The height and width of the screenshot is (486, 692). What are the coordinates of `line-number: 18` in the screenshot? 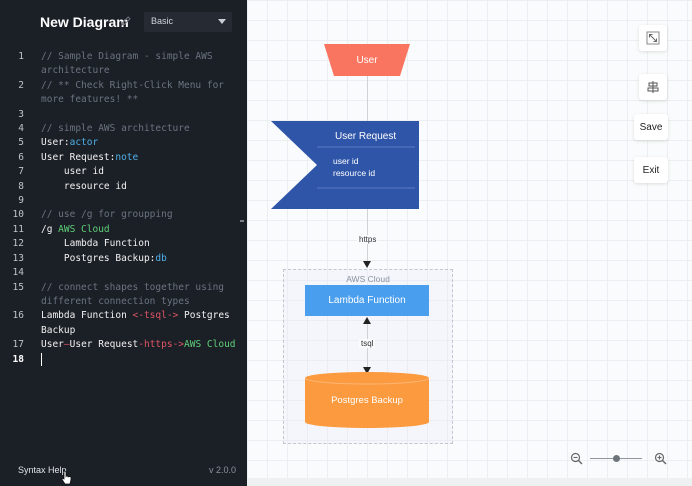 It's located at (18, 359).